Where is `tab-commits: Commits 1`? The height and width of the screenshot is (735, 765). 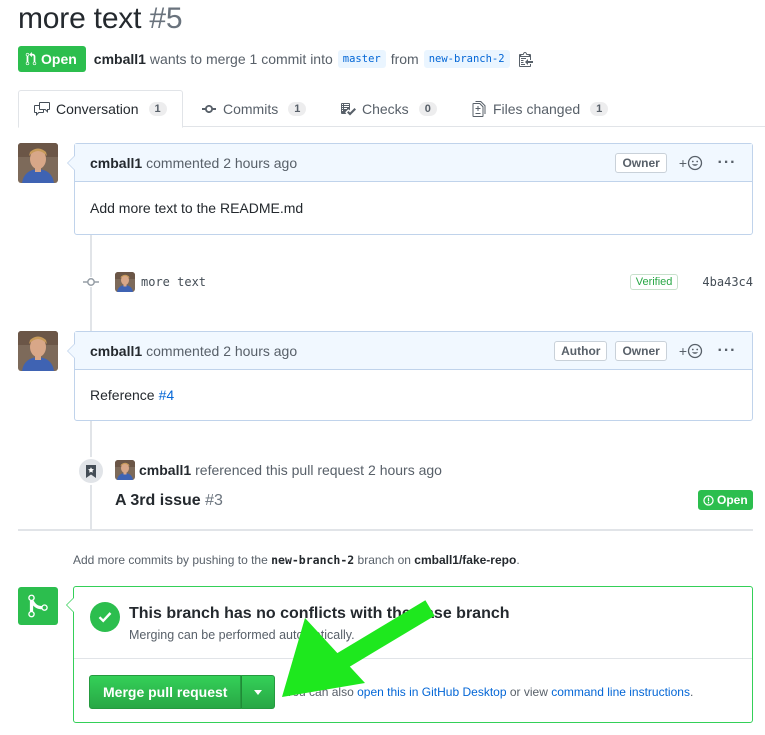
tab-commits: Commits 1 is located at coordinates (254, 108).